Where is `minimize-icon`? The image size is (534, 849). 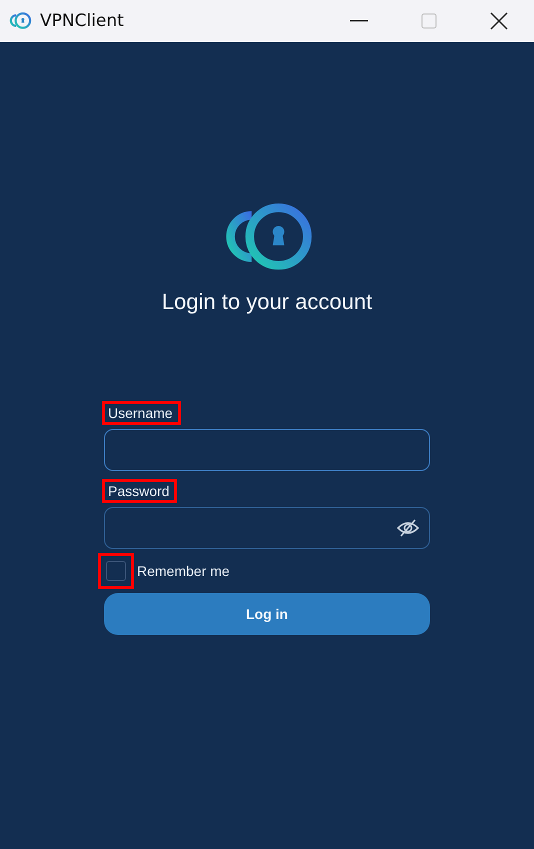 minimize-icon is located at coordinates (359, 21).